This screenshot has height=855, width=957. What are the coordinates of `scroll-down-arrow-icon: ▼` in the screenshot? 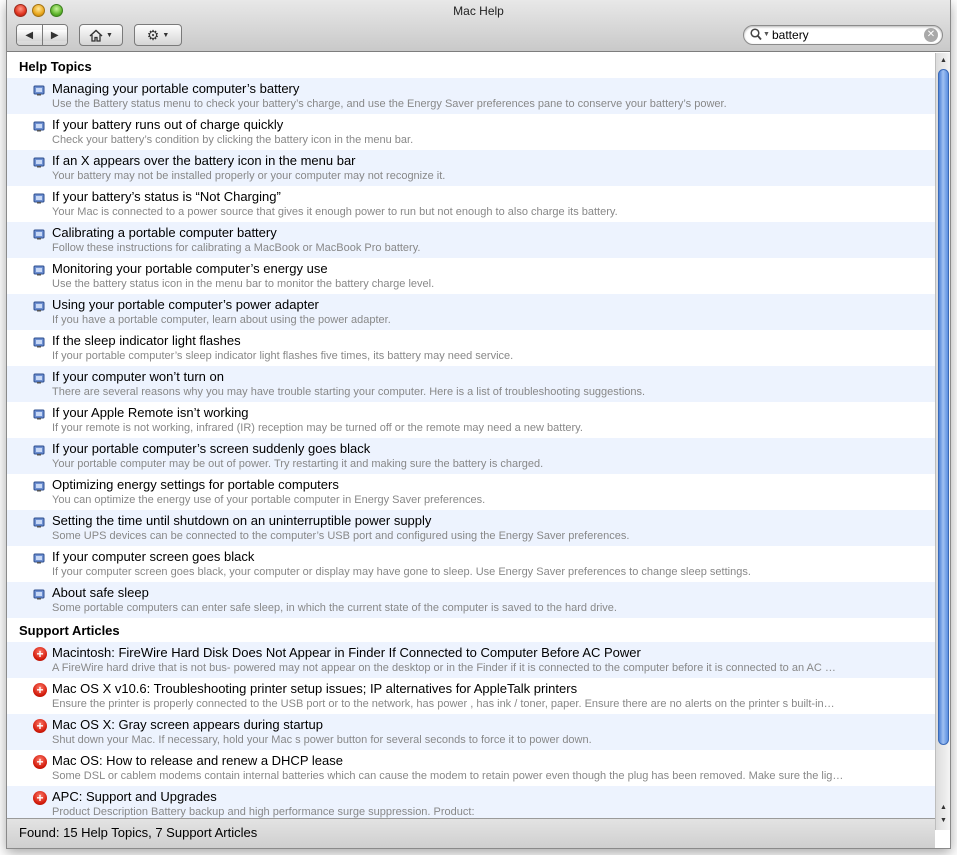 It's located at (943, 821).